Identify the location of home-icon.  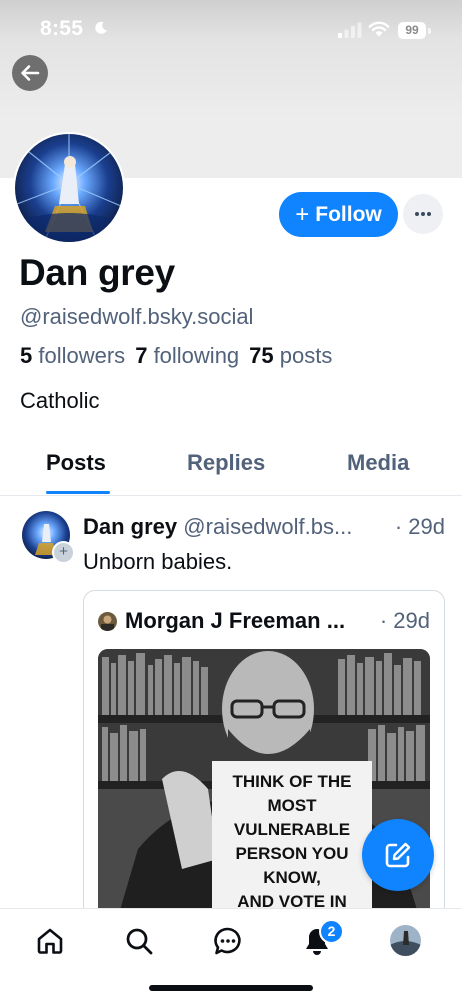
(50, 941).